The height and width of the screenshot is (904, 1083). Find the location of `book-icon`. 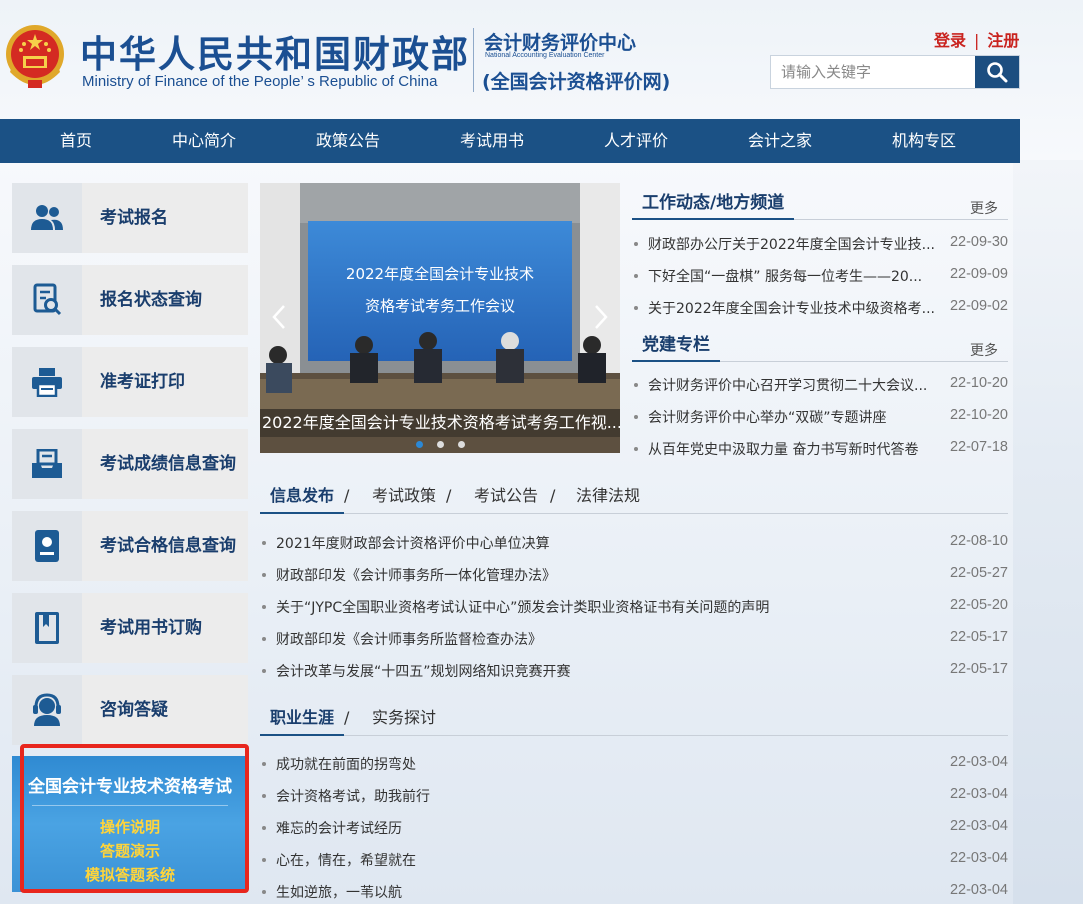

book-icon is located at coordinates (47, 628).